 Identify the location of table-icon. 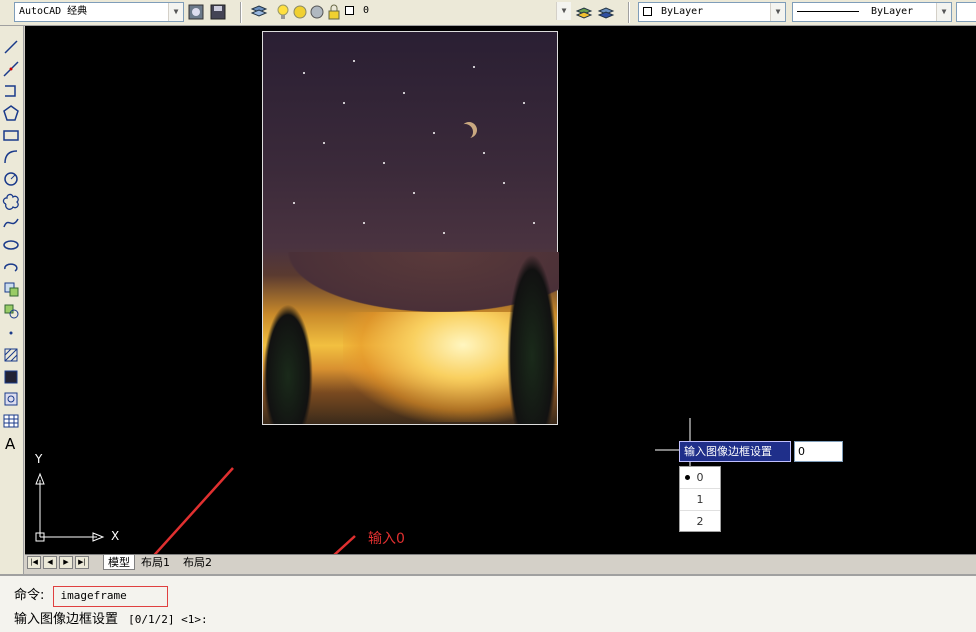
(11, 421).